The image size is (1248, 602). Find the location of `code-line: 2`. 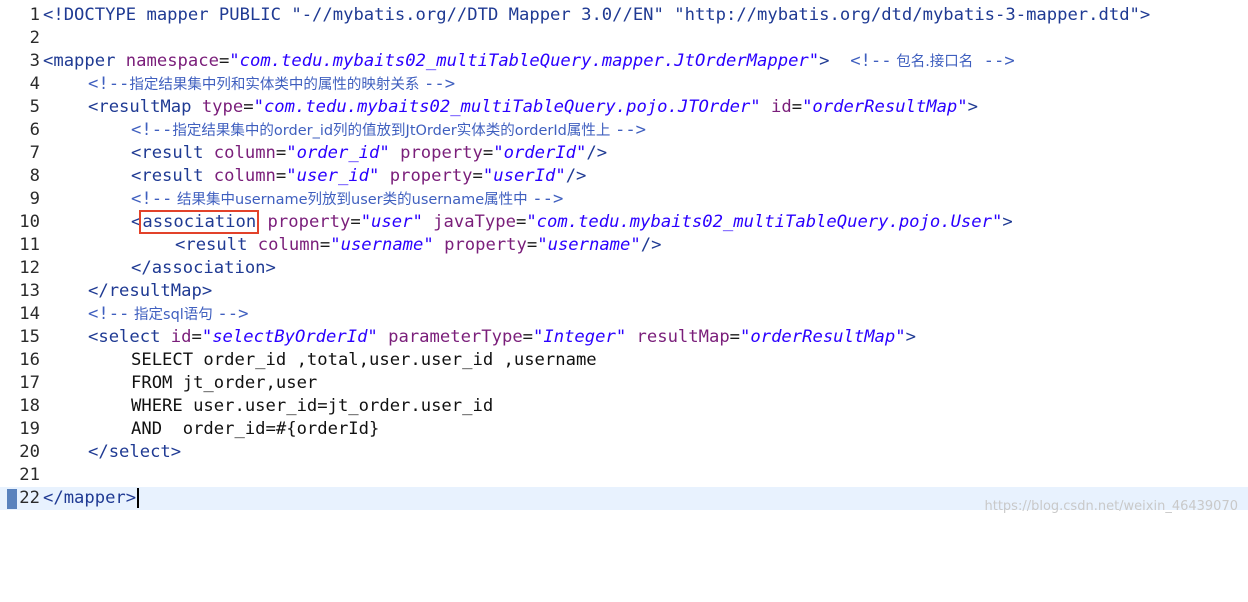

code-line: 2 is located at coordinates (624, 38).